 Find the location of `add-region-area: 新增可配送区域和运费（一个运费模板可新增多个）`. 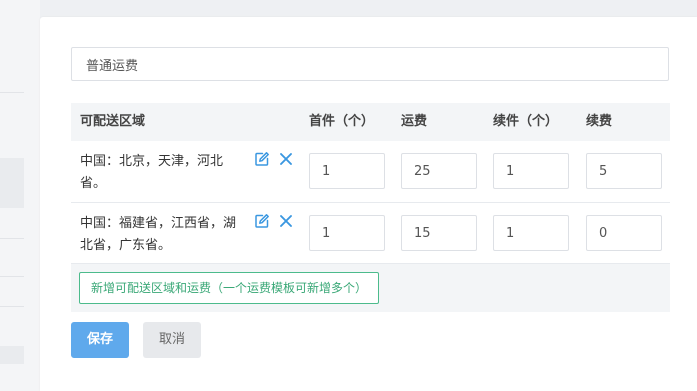

add-region-area: 新增可配送区域和运费（一个运费模板可新增多个） is located at coordinates (370, 288).